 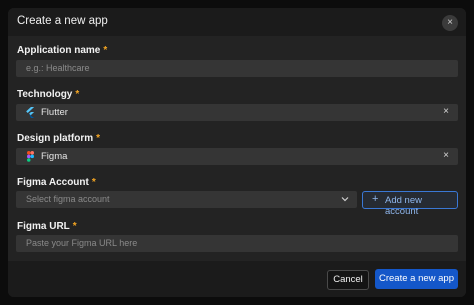 I want to click on figma-url-placeholder: Paste your Figma URL here, so click(x=82, y=243).